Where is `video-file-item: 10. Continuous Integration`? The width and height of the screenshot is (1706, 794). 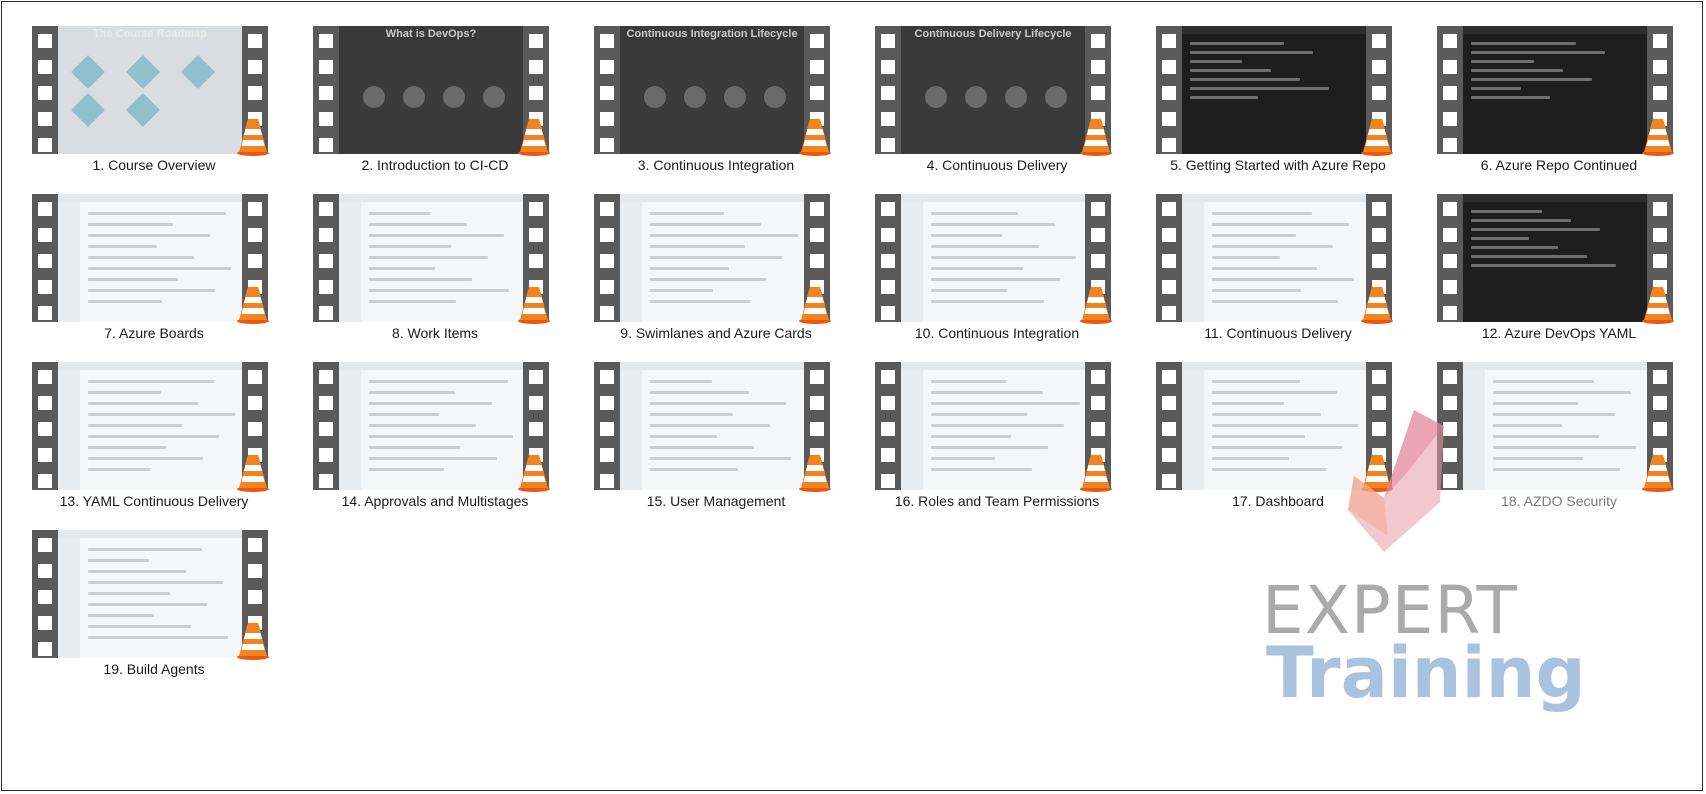
video-file-item: 10. Continuous Integration is located at coordinates (997, 274).